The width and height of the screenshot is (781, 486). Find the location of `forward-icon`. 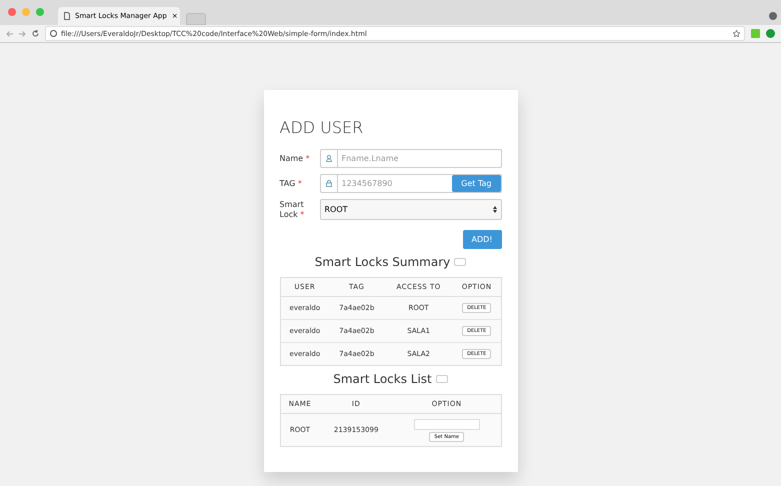

forward-icon is located at coordinates (22, 33).